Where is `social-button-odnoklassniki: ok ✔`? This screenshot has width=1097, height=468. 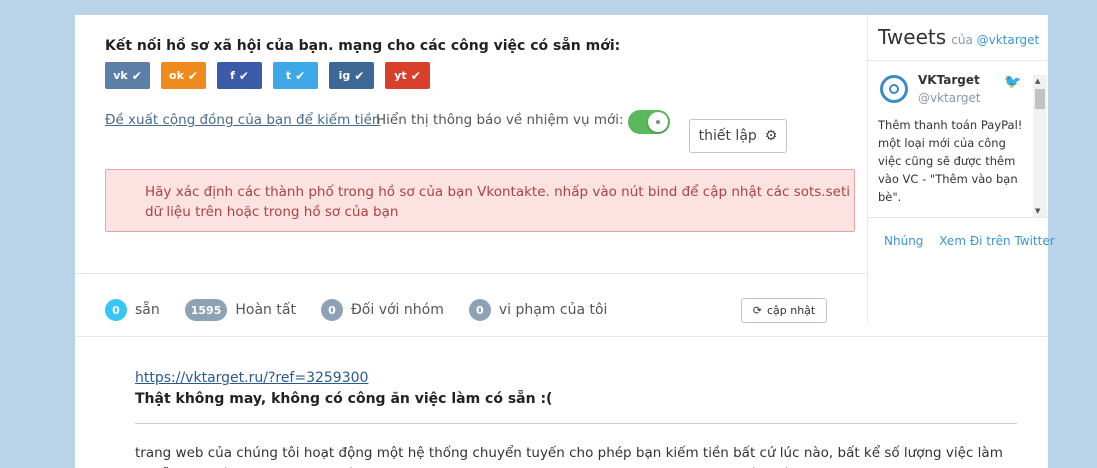
social-button-odnoklassniki: ok ✔ is located at coordinates (183, 75).